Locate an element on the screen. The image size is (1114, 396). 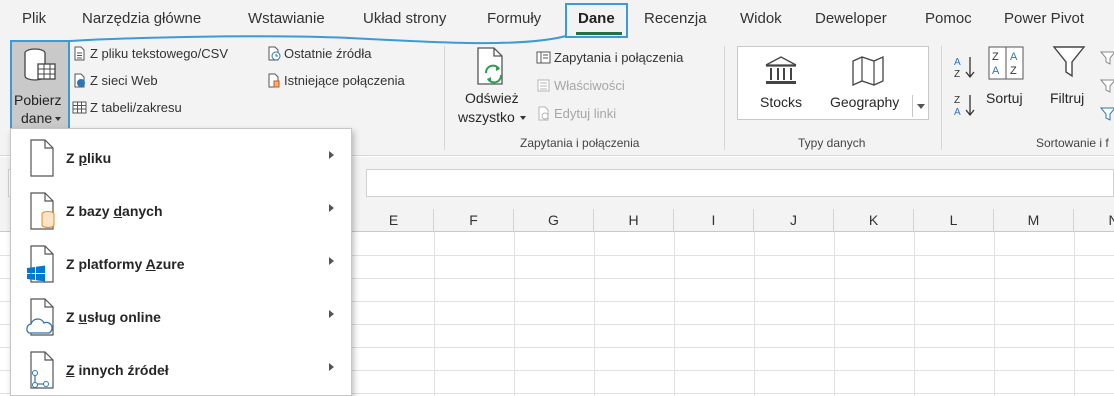
from-web-button: Z sieci Web is located at coordinates (115, 80).